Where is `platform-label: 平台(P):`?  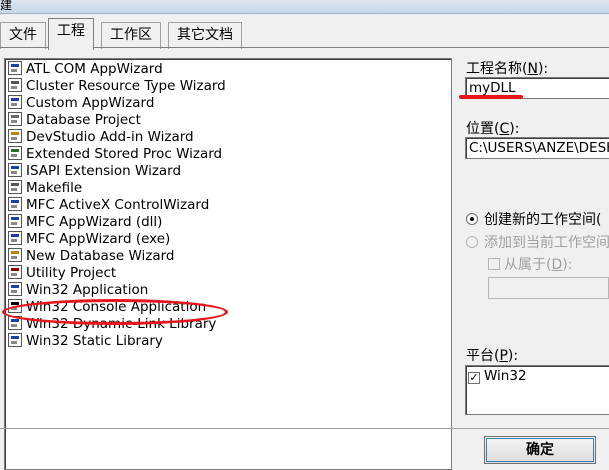 platform-label: 平台(P): is located at coordinates (492, 356).